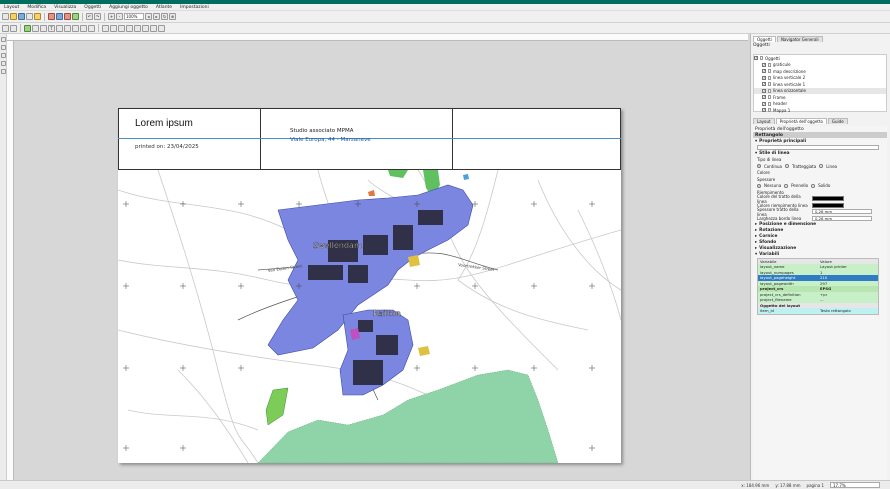  What do you see at coordinates (111, 16) in the screenshot?
I see `zoom-in-icon: +` at bounding box center [111, 16].